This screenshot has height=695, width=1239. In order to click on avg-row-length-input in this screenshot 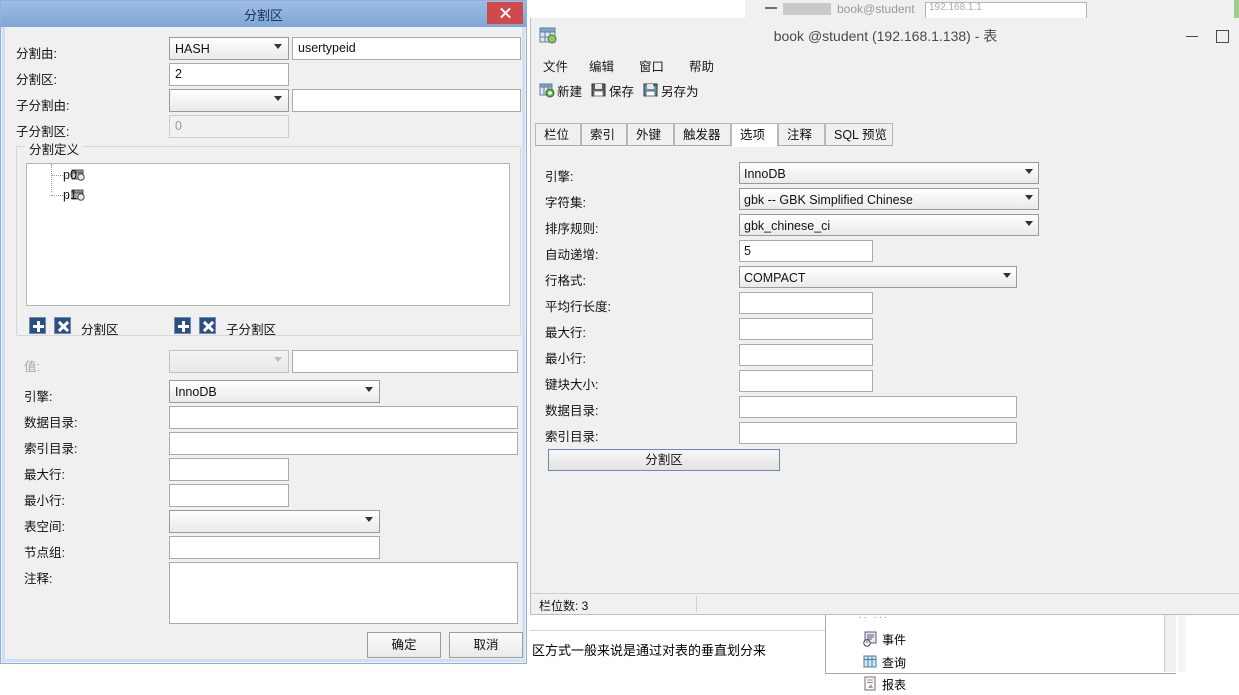, I will do `click(806, 303)`.